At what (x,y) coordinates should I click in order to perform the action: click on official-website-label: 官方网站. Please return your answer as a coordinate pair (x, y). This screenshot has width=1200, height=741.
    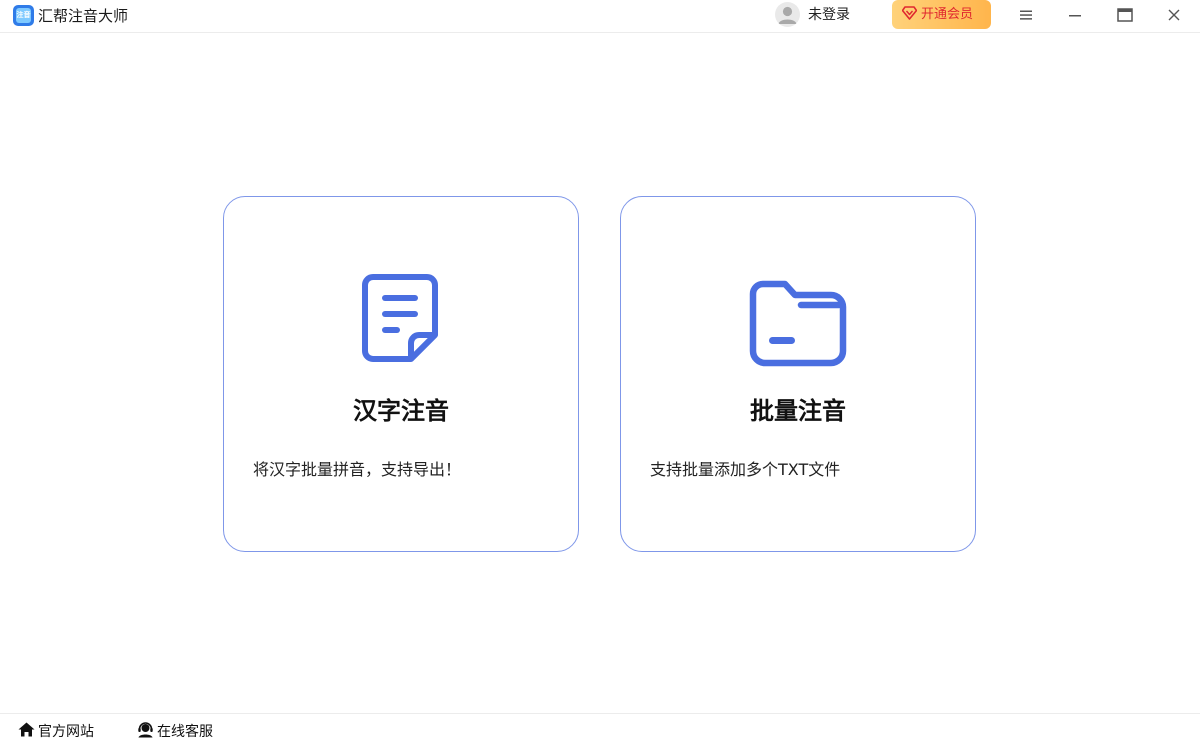
    Looking at the image, I should click on (66, 731).